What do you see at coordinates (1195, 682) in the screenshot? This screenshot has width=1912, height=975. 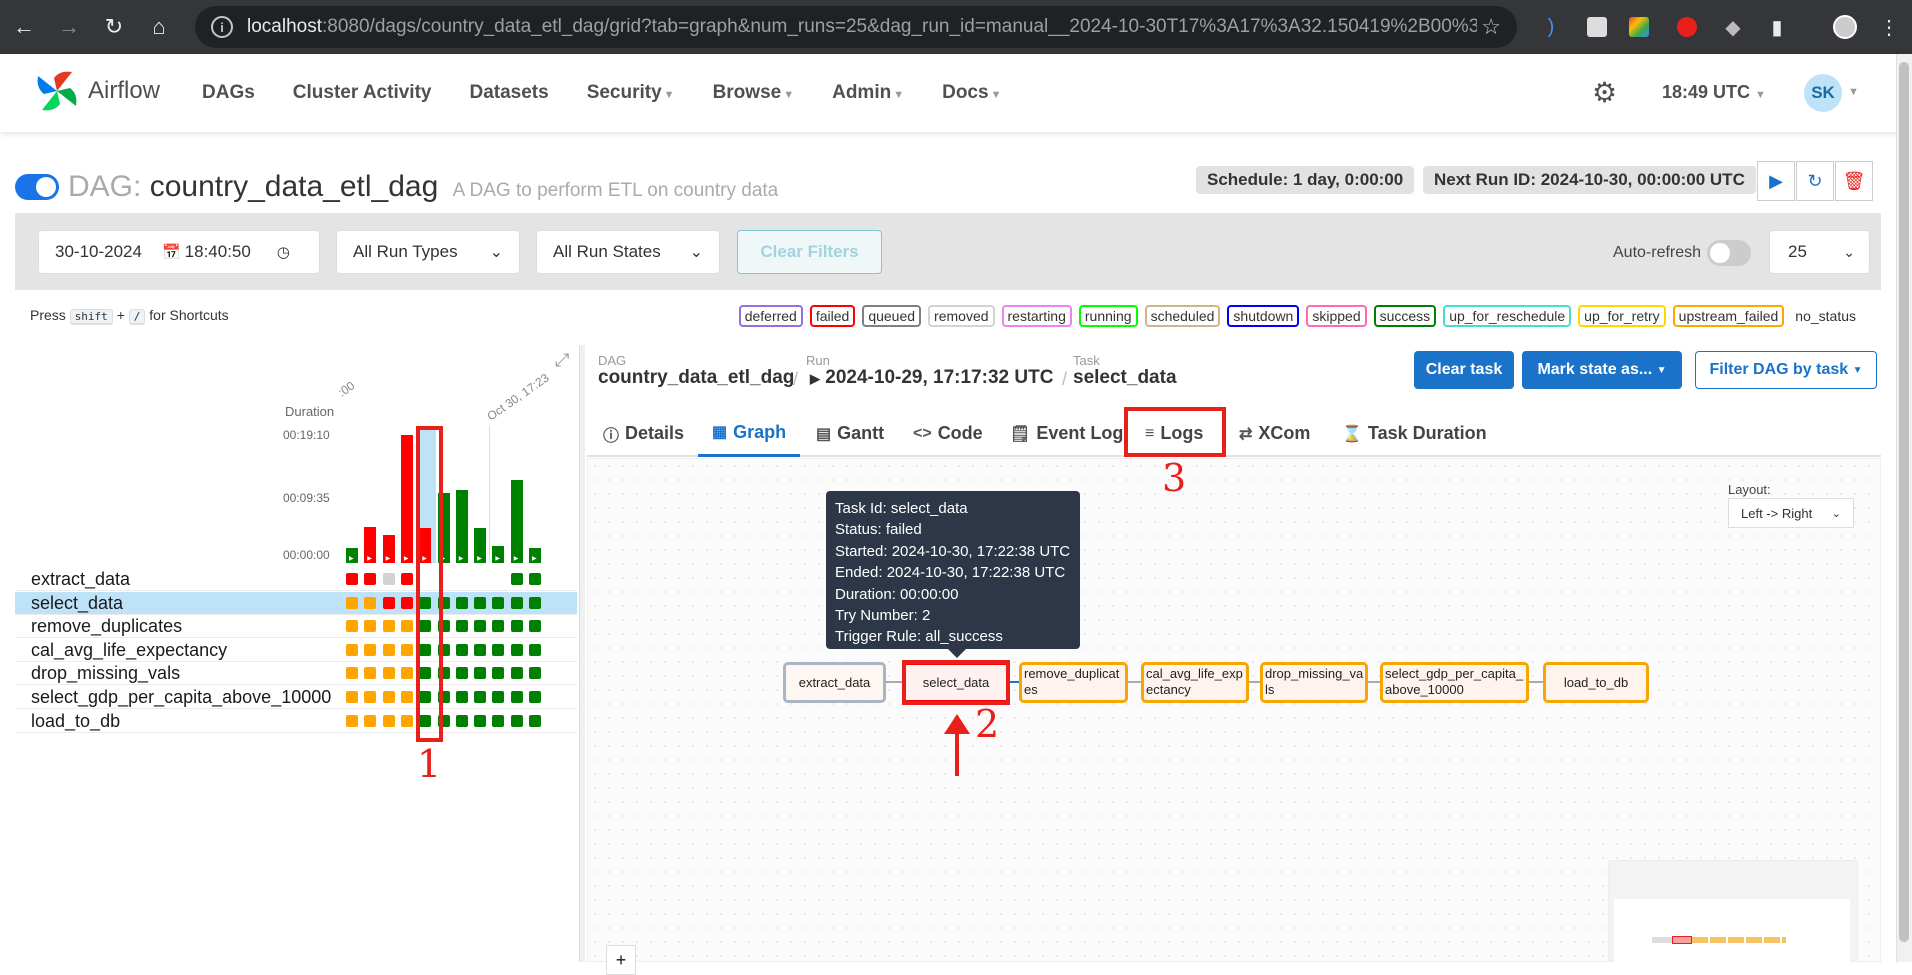 I see `graph-node-cal-avg-life-expectancy: cal_avg_life_exp ectancy` at bounding box center [1195, 682].